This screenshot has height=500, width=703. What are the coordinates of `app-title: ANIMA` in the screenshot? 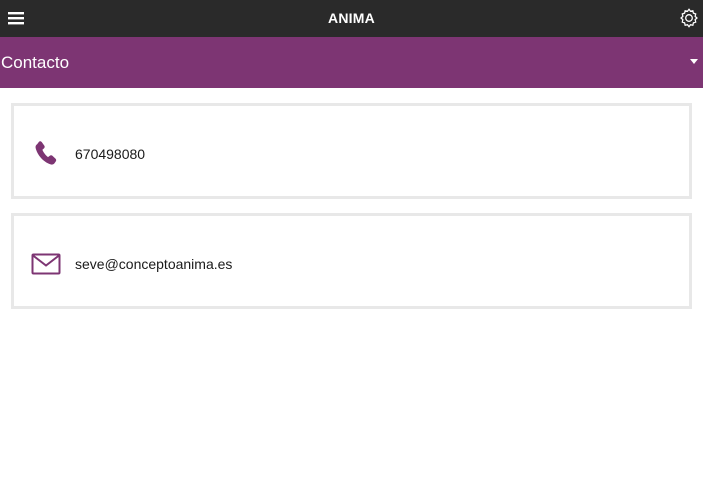 It's located at (351, 18).